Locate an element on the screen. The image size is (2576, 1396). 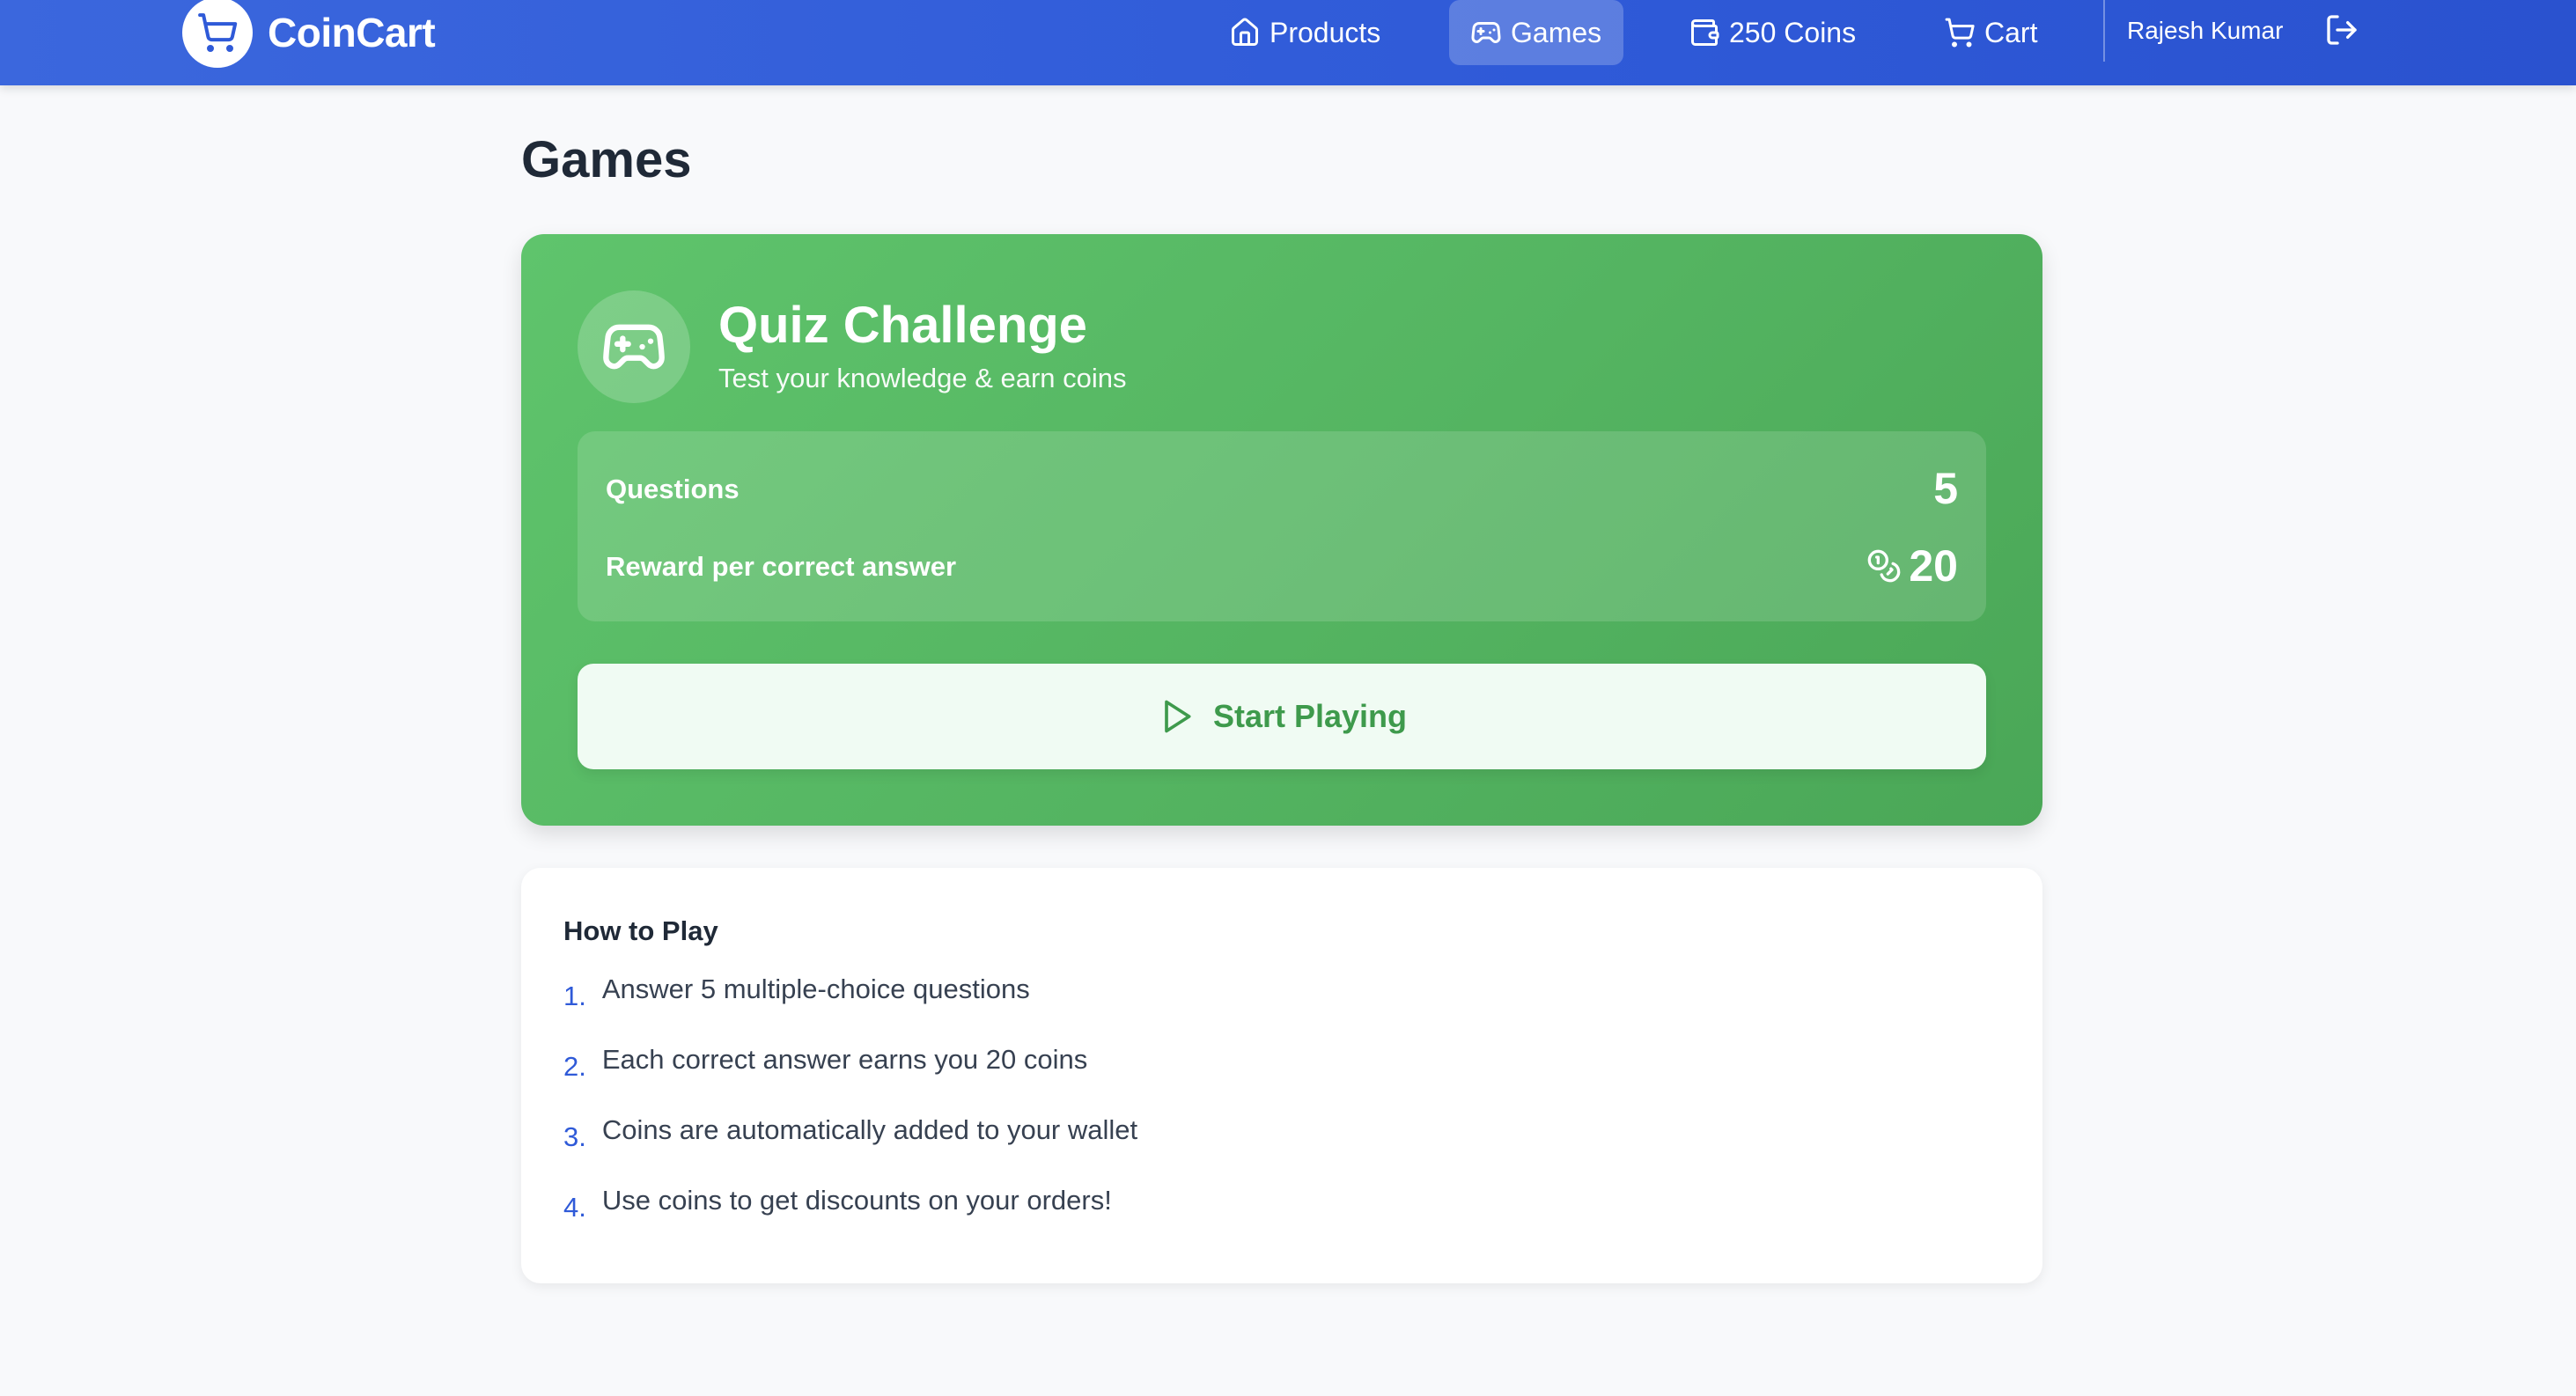
home-icon is located at coordinates (1245, 32).